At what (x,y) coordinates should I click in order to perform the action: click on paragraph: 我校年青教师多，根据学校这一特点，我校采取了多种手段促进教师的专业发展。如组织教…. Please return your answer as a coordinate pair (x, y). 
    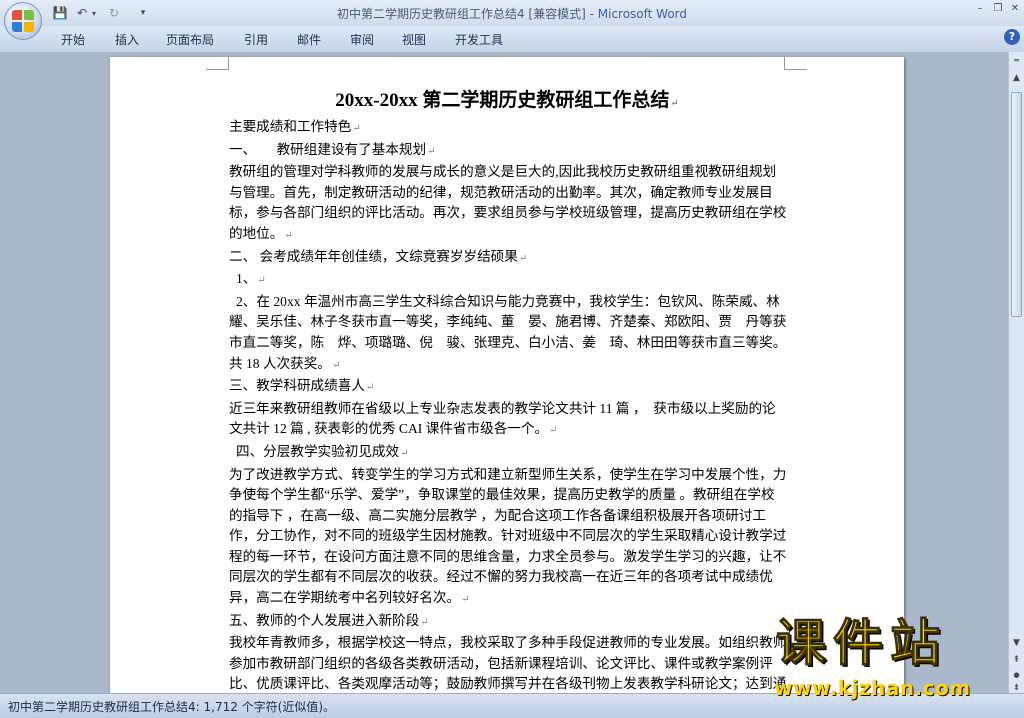
    Looking at the image, I should click on (508, 663).